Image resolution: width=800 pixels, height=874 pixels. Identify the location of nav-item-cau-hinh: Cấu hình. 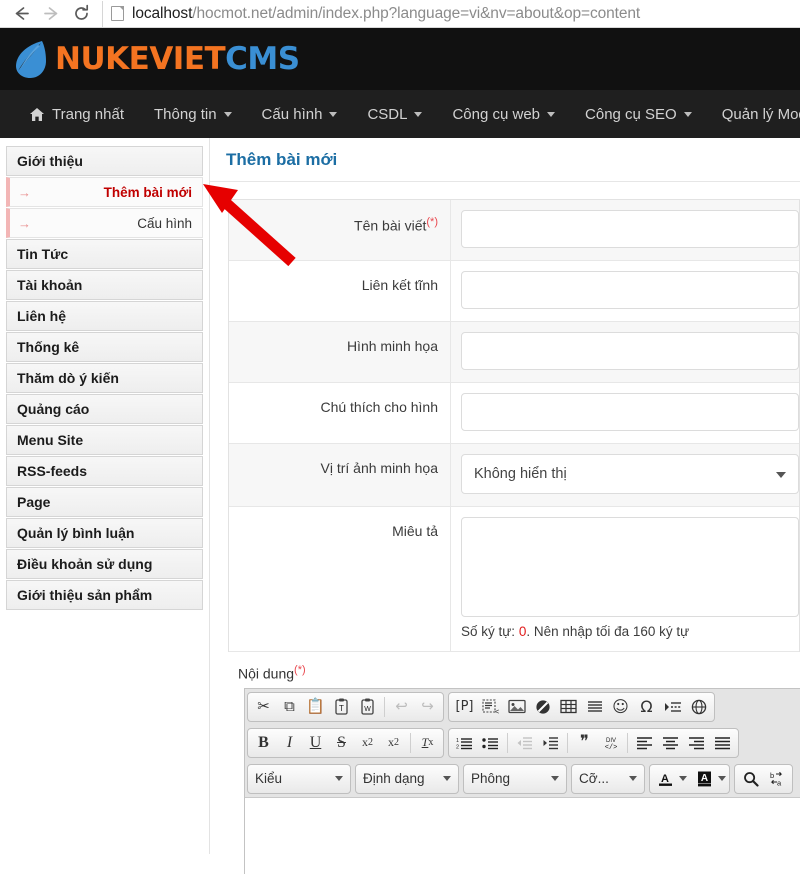
(300, 114).